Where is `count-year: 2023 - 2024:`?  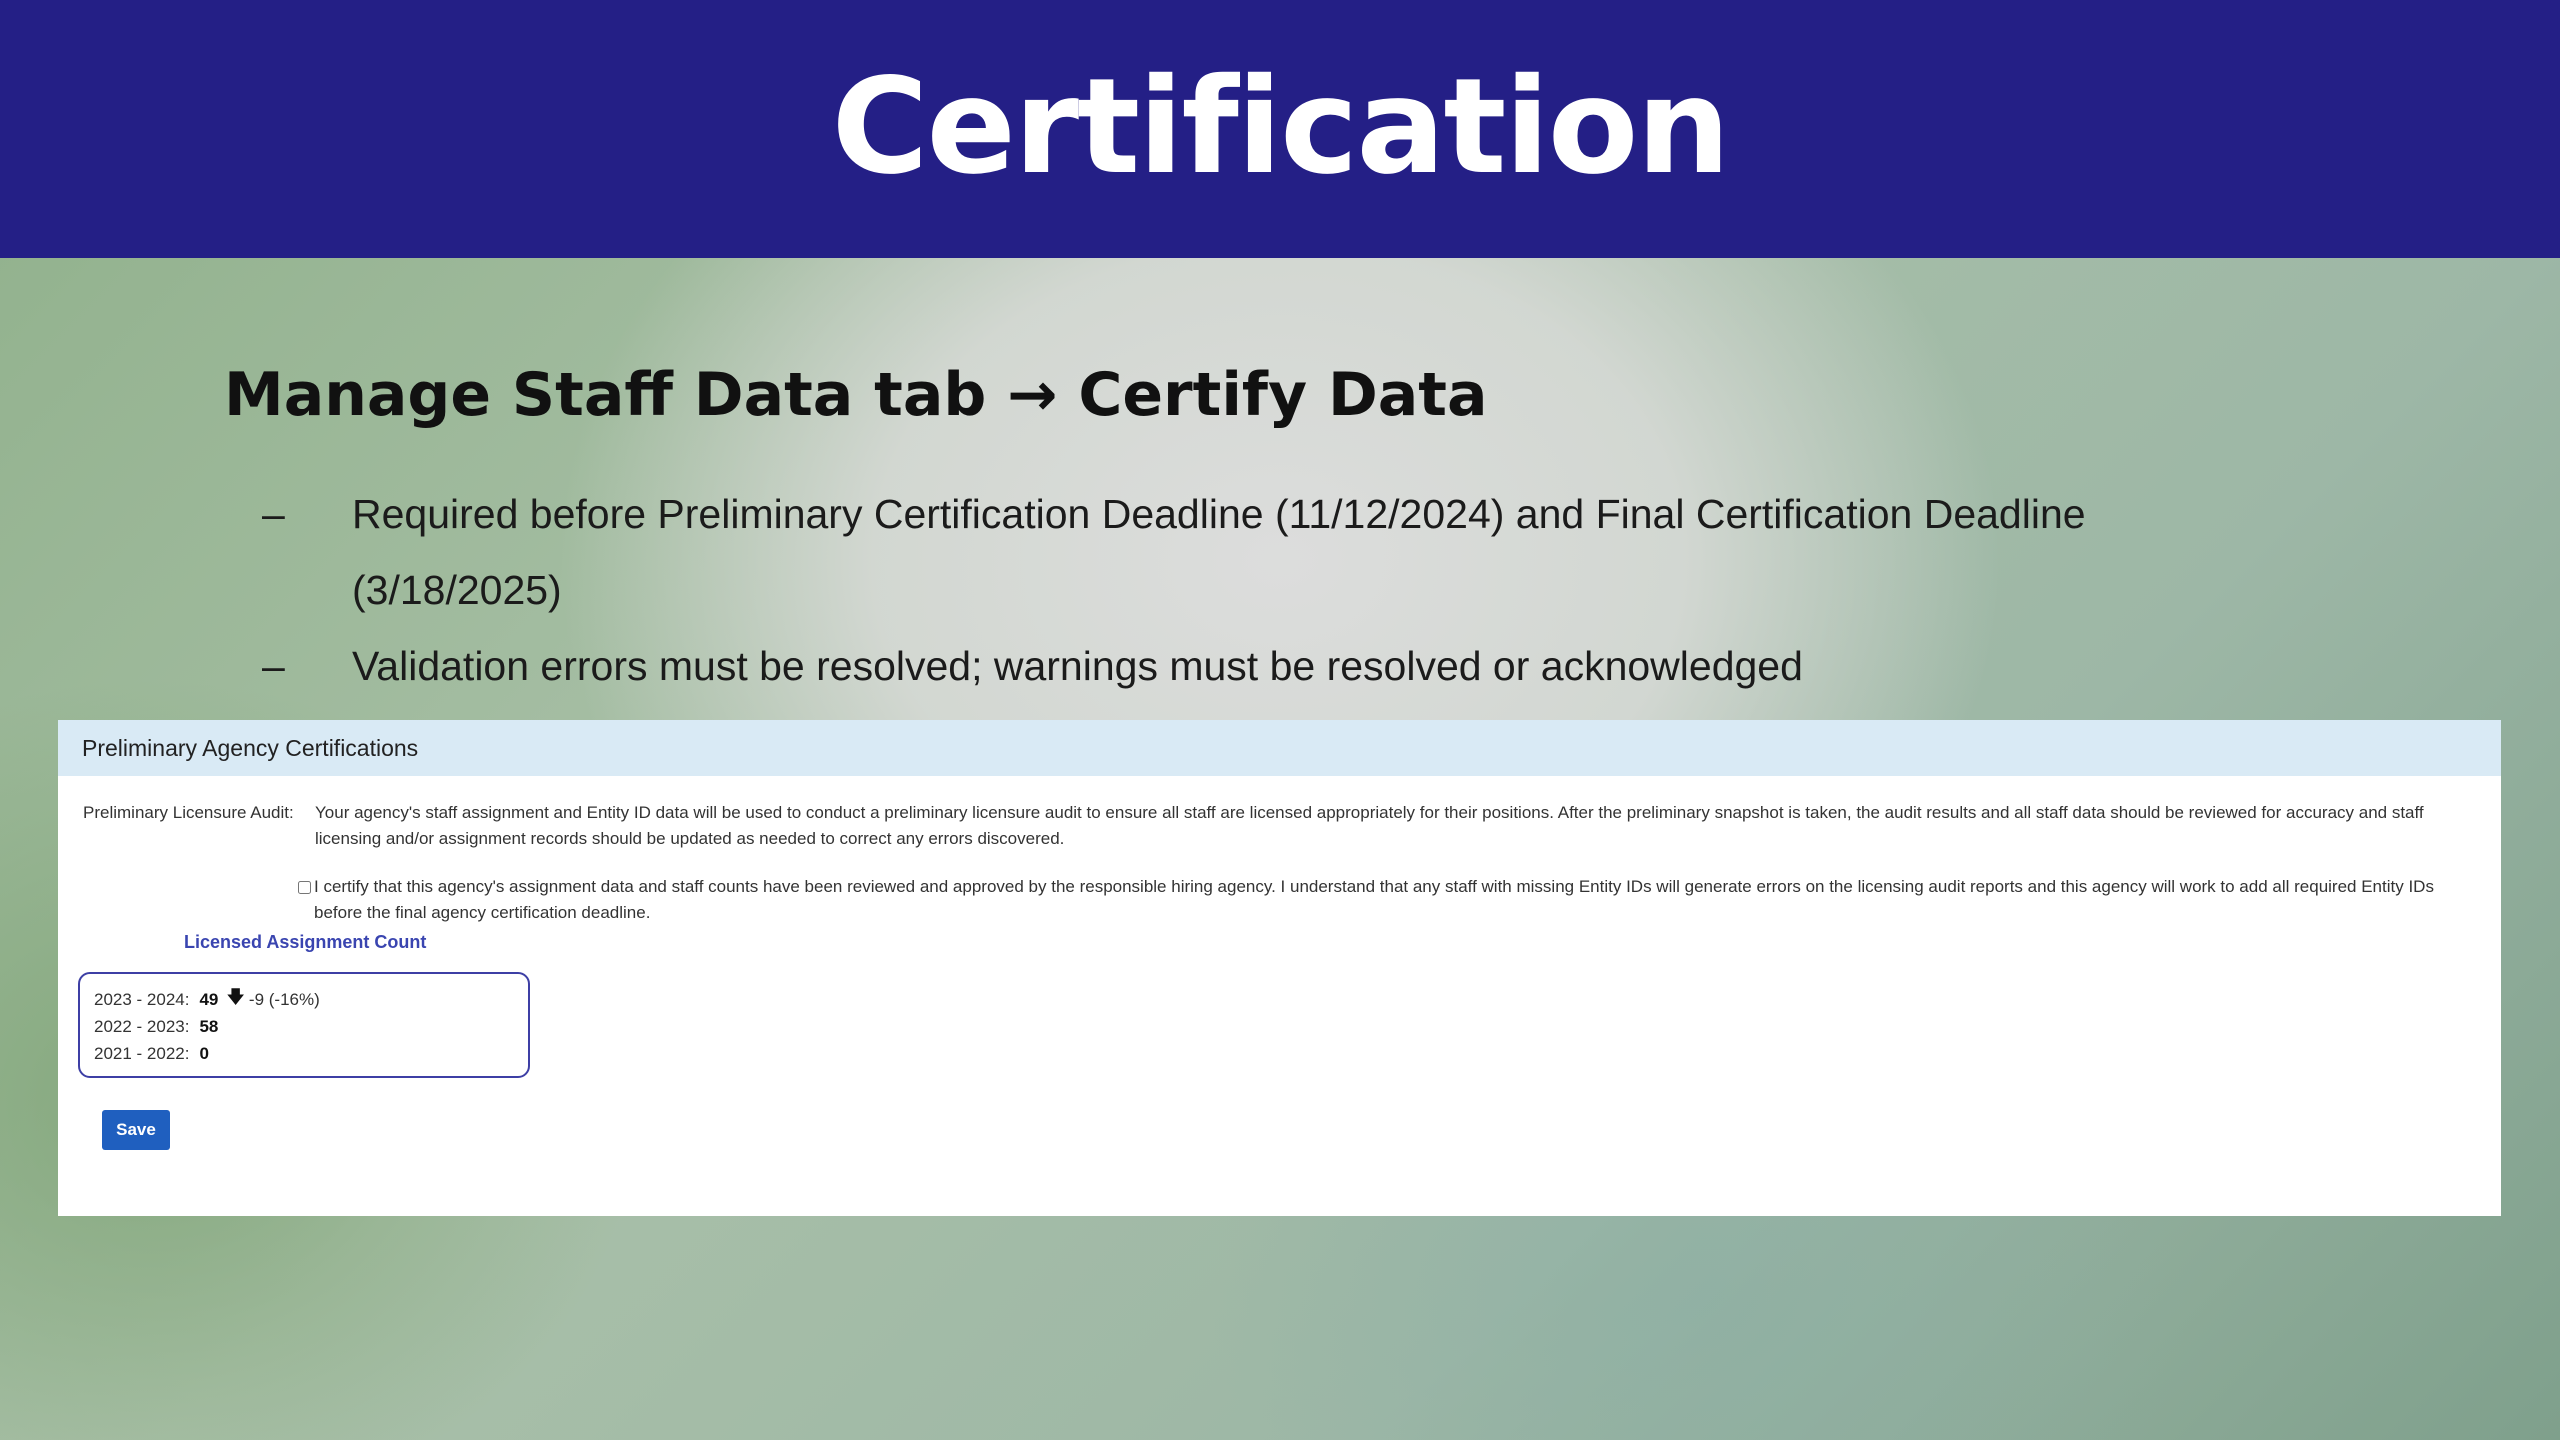
count-year: 2023 - 2024: is located at coordinates (142, 999).